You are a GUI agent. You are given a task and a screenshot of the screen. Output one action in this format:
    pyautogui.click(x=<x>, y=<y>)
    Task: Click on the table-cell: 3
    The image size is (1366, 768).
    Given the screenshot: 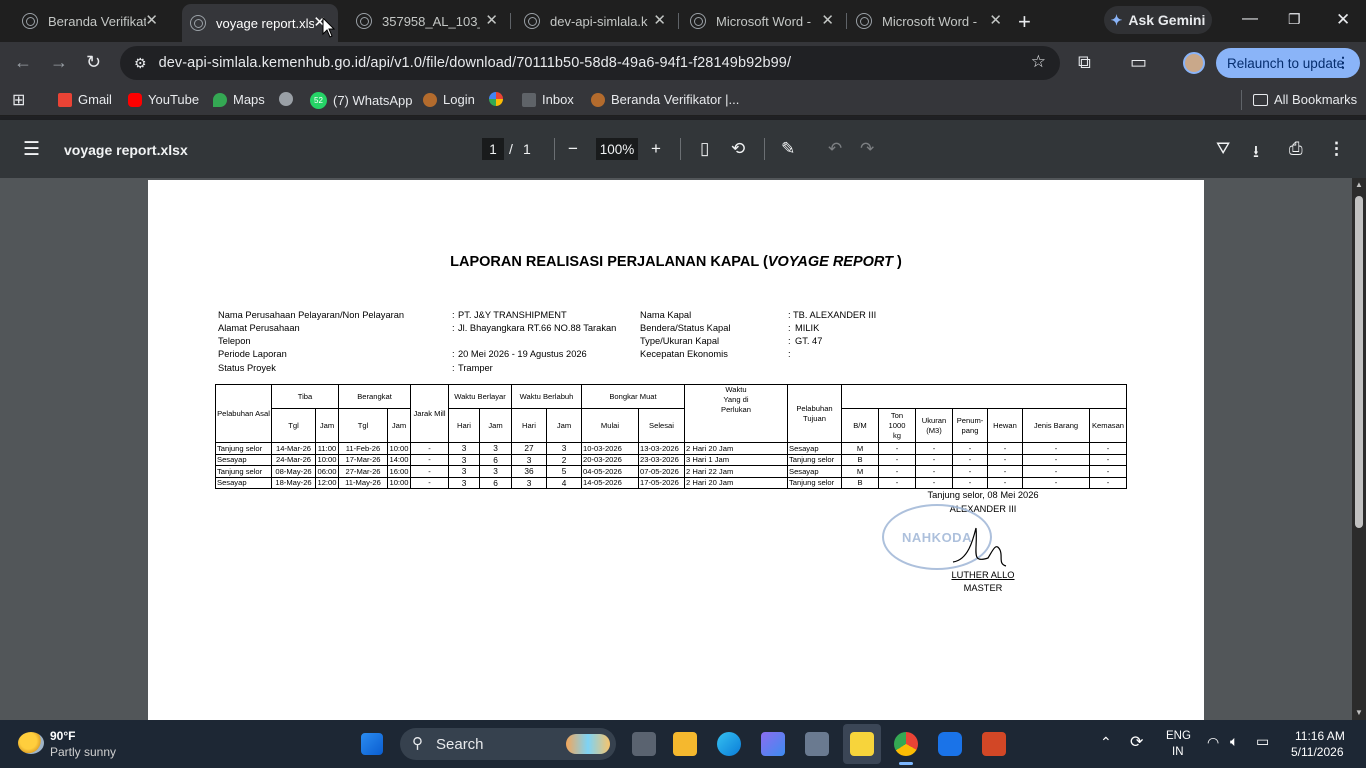 What is the action you would take?
    pyautogui.click(x=529, y=482)
    